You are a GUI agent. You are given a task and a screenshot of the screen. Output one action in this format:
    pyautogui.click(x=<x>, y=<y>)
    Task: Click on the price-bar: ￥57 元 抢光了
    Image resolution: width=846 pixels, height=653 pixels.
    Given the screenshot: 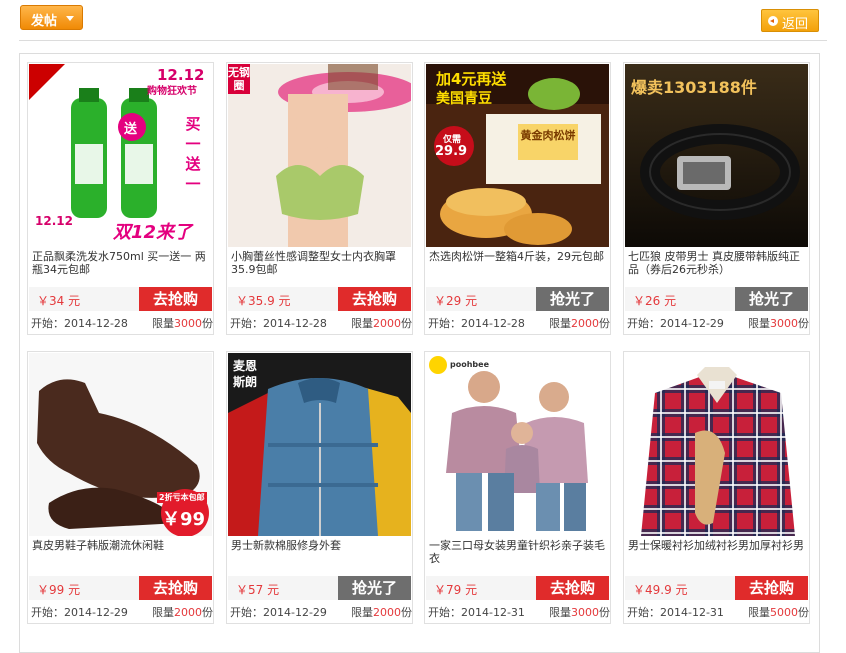 What is the action you would take?
    pyautogui.click(x=319, y=588)
    